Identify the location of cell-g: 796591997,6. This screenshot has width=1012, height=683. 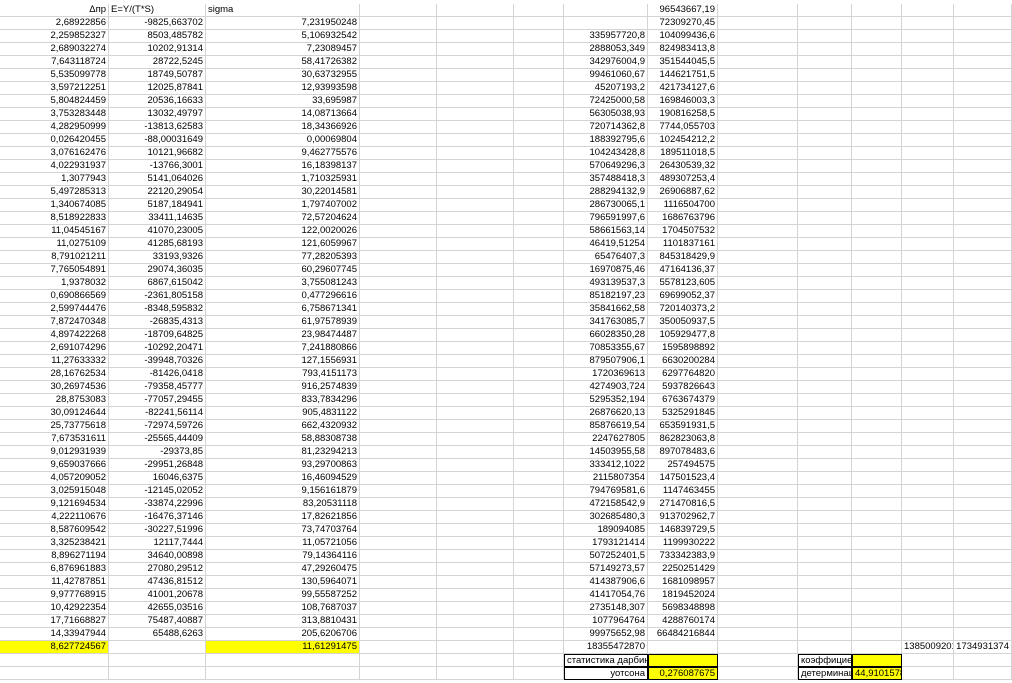
(606, 218).